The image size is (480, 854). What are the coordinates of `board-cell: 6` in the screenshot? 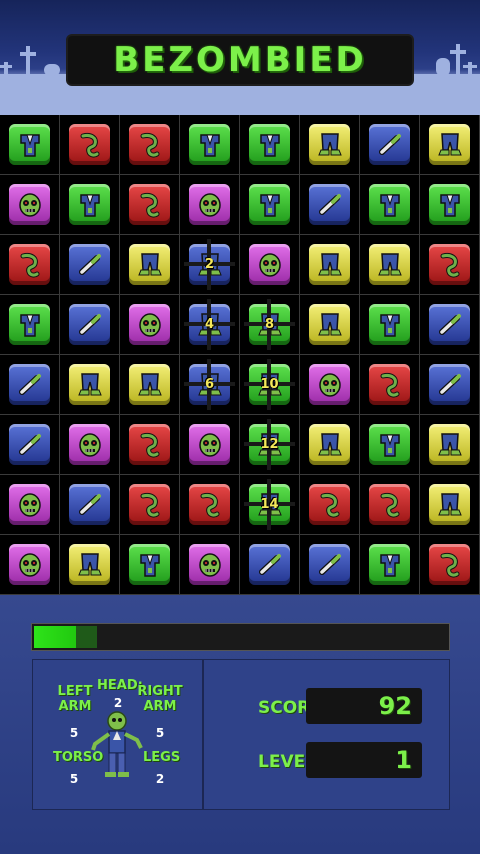 It's located at (210, 385).